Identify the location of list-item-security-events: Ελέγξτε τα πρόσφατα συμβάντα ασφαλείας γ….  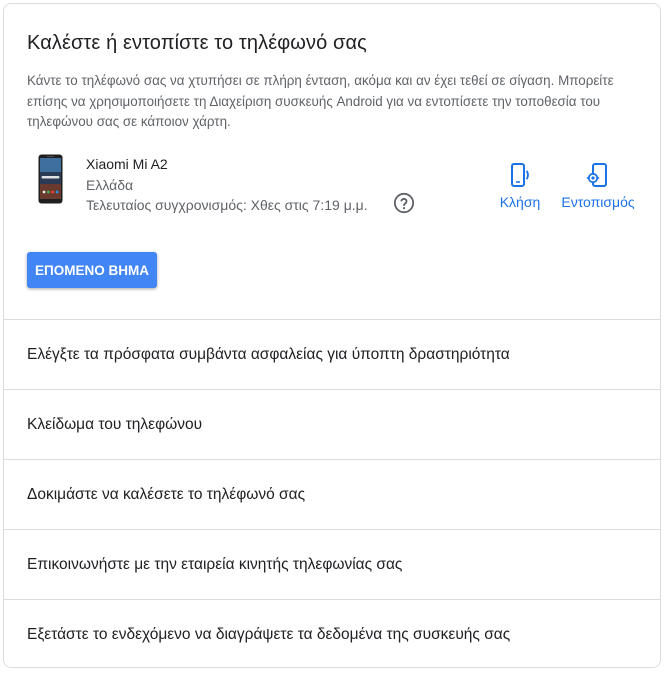
(332, 354).